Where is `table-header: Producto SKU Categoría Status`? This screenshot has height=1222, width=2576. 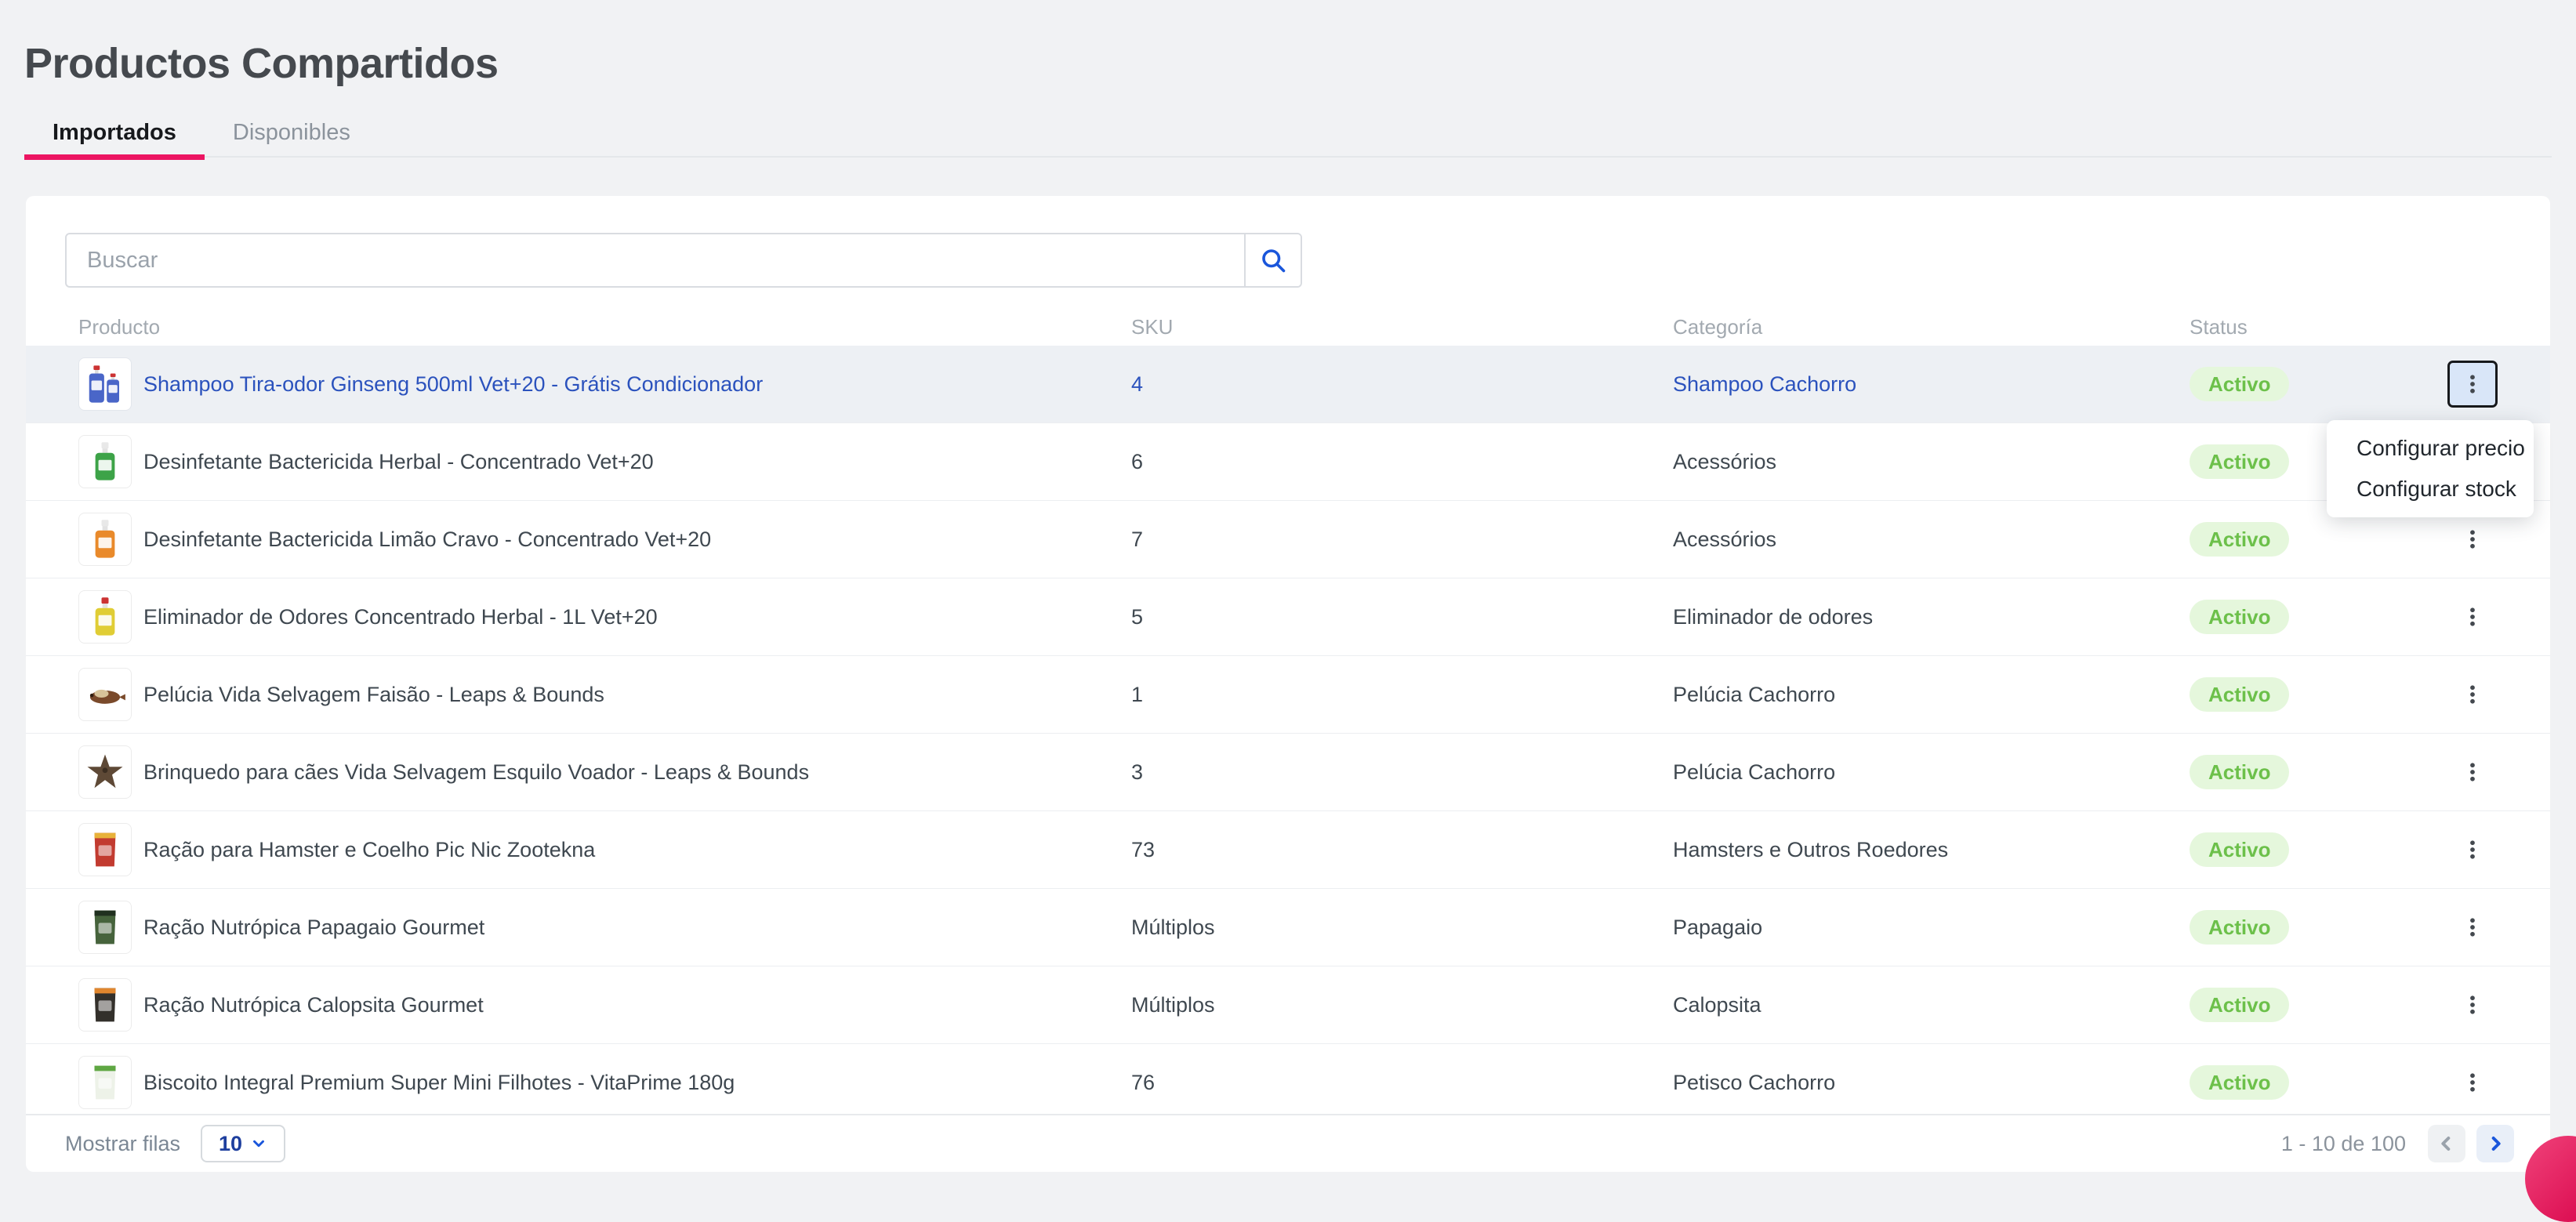 table-header: Producto SKU Categoría Status is located at coordinates (1288, 331).